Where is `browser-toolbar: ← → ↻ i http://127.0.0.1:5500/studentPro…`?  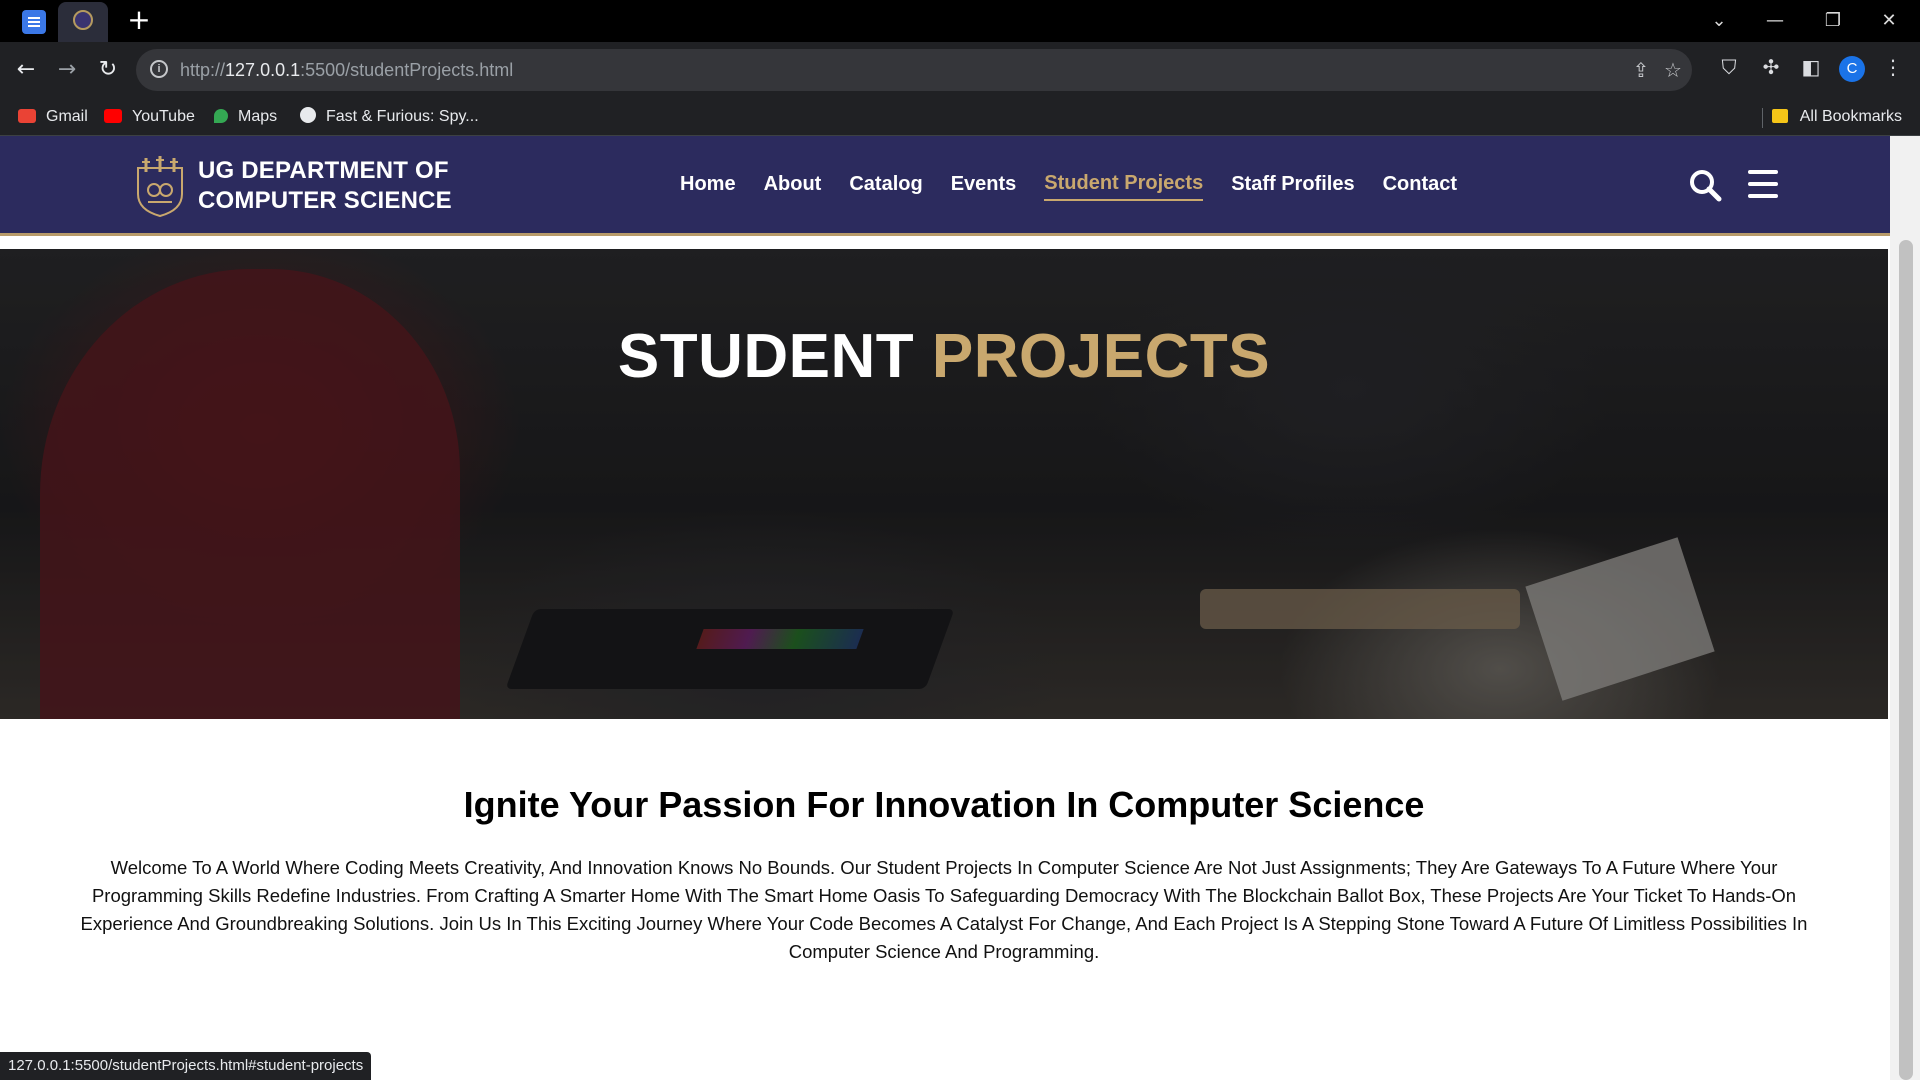 browser-toolbar: ← → ↻ i http://127.0.0.1:5500/studentPro… is located at coordinates (960, 70).